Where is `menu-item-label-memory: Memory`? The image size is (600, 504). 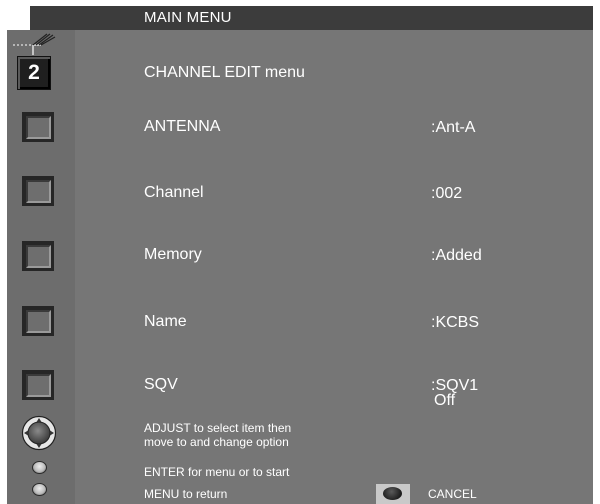
menu-item-label-memory: Memory is located at coordinates (173, 254).